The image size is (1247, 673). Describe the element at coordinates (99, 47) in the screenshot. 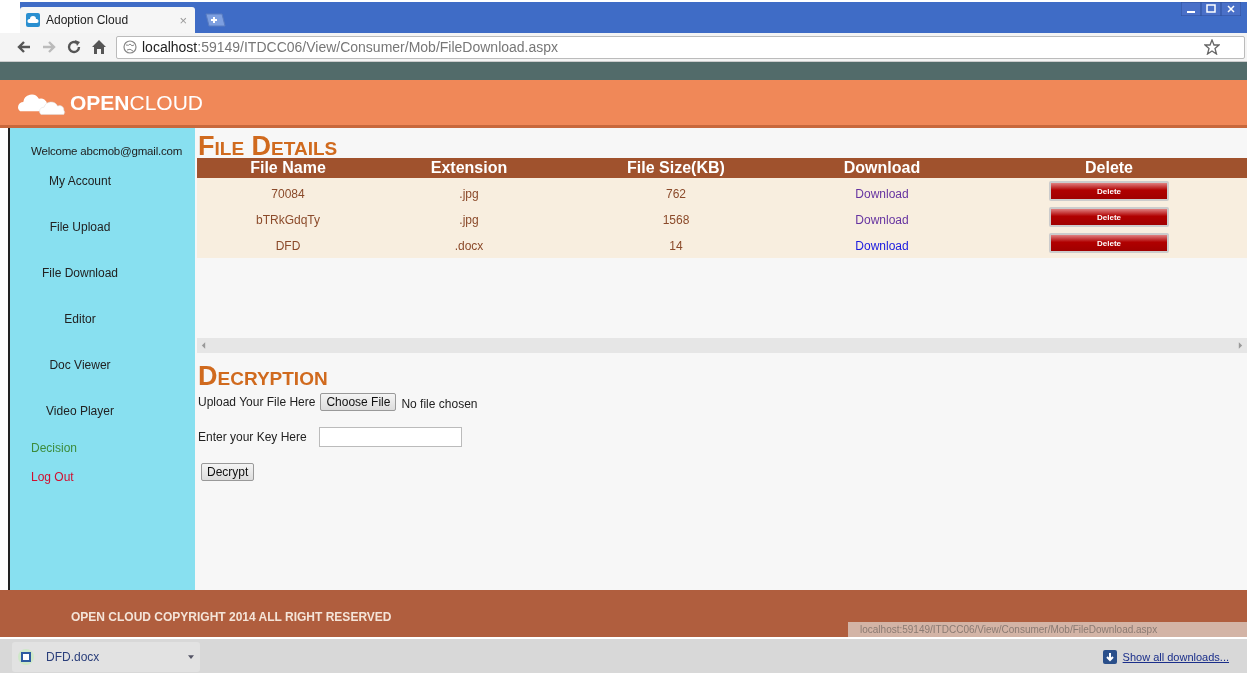

I see `home-icon` at that location.